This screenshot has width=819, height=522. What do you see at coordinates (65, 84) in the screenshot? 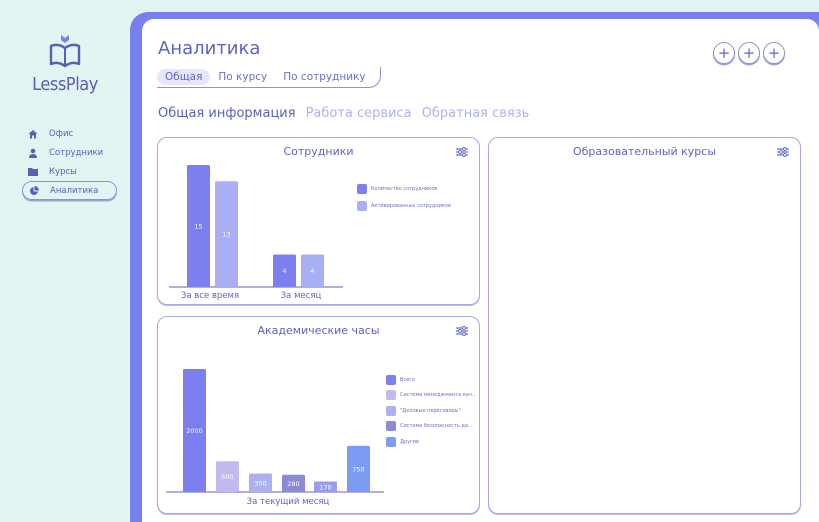
I see `brand-name: LessPlay` at bounding box center [65, 84].